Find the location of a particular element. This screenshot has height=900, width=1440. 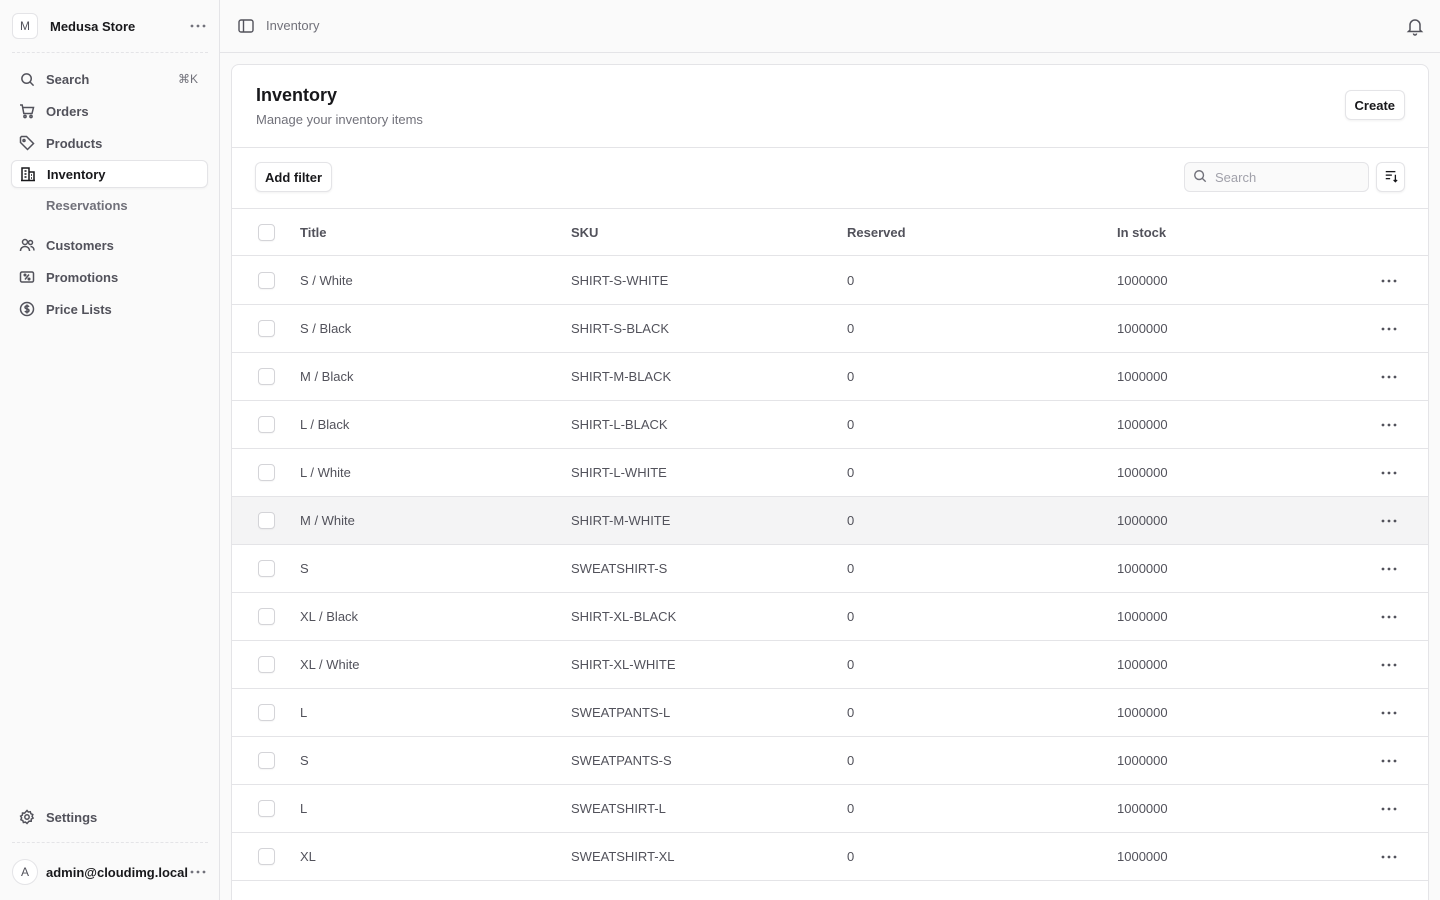

table-row: M / Black SHIRT-M-BLACK 0 1000000 is located at coordinates (830, 377).